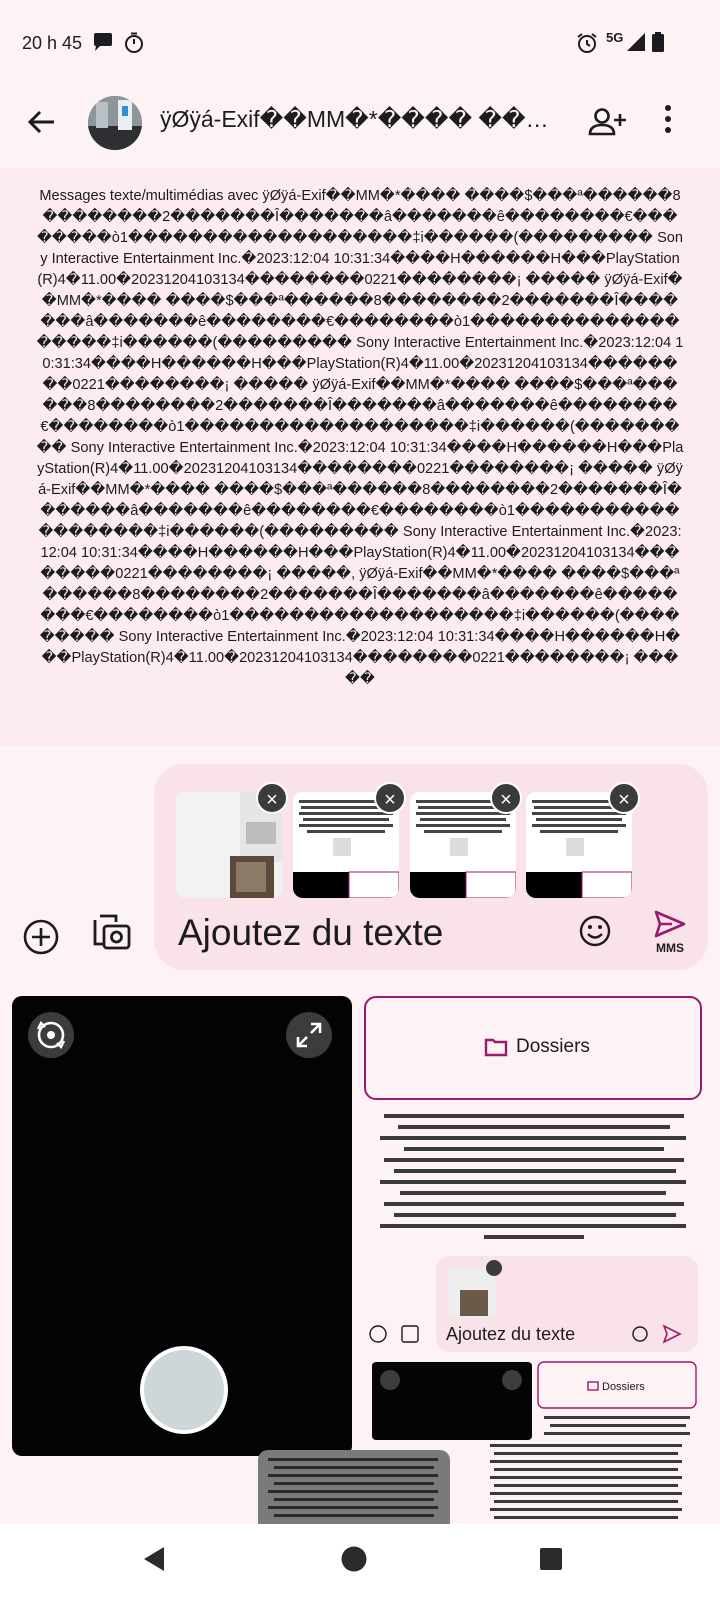 The image size is (720, 1600). I want to click on gallery-camera-icon, so click(112, 936).